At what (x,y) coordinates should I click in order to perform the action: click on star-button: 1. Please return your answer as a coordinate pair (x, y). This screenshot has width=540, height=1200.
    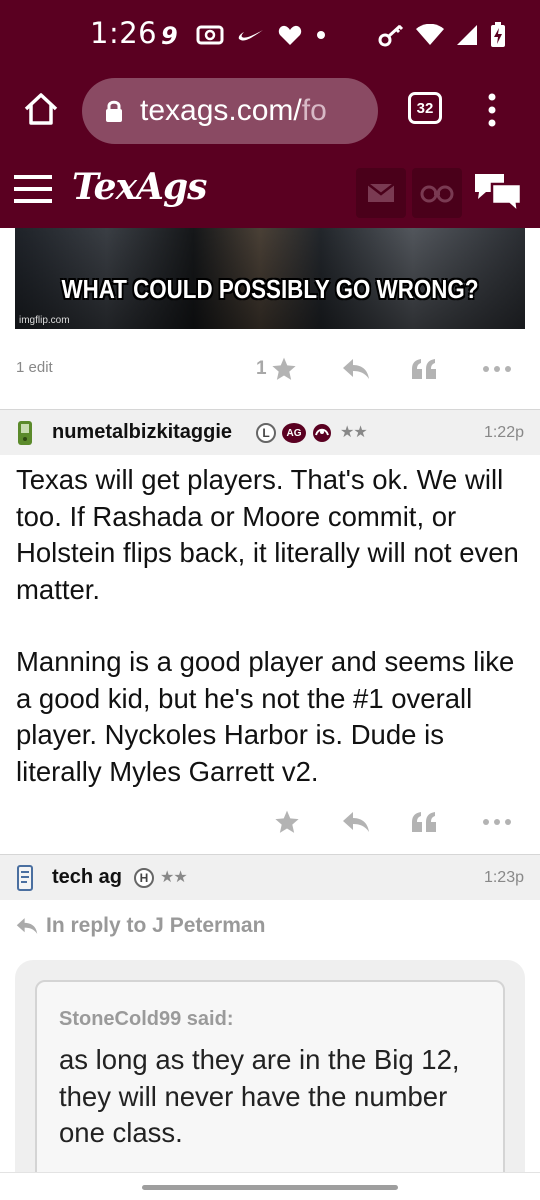
    Looking at the image, I should click on (276, 369).